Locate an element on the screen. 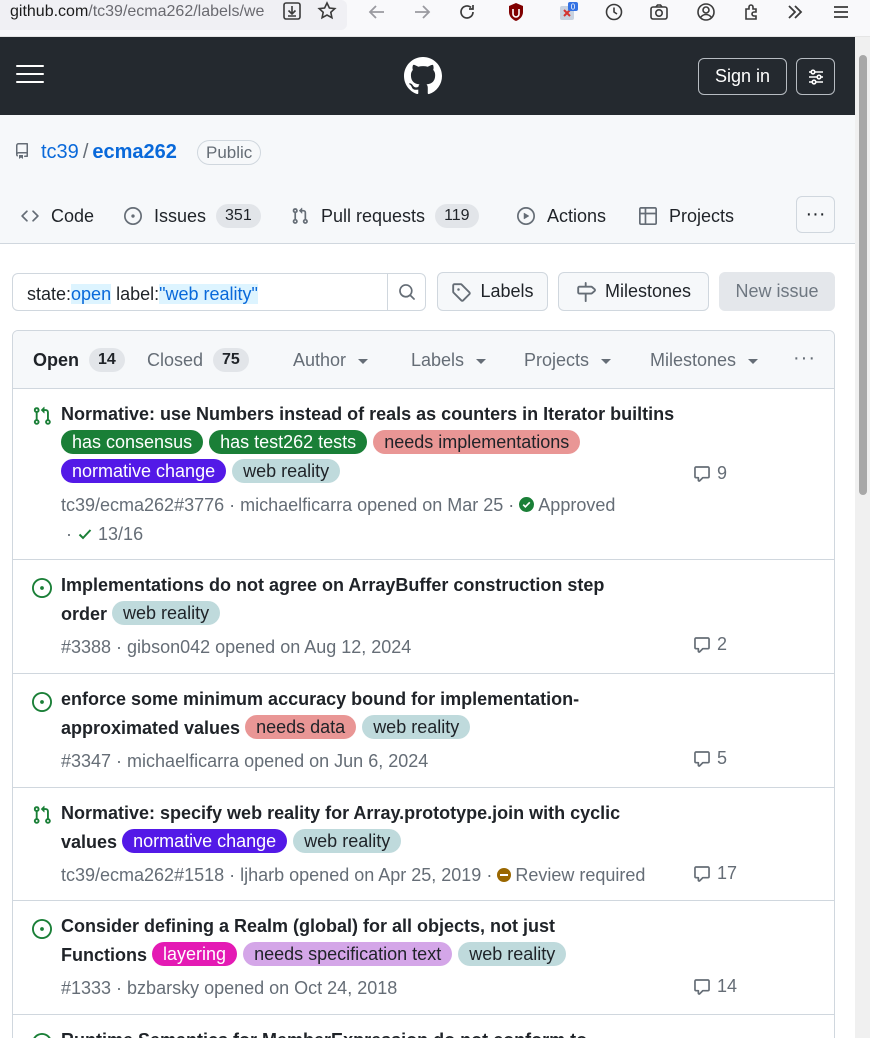 The width and height of the screenshot is (870, 1038). pull-request-open-icon is located at coordinates (42, 814).